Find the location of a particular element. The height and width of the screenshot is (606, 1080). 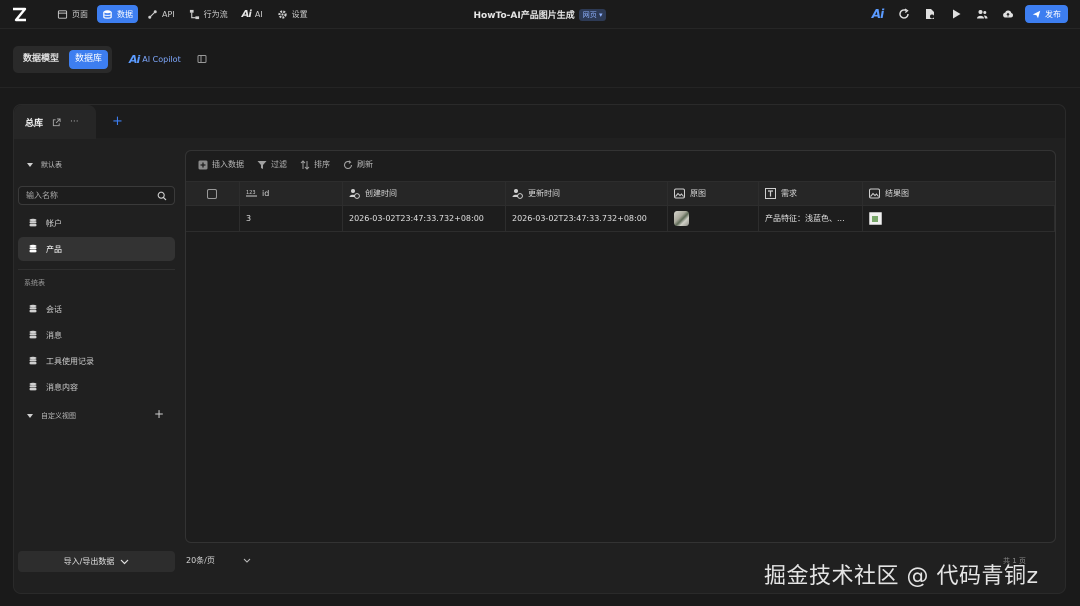

grid-header-row: 123 id 创建时间 更新时间 原图 需求 结果图 is located at coordinates (620, 193).